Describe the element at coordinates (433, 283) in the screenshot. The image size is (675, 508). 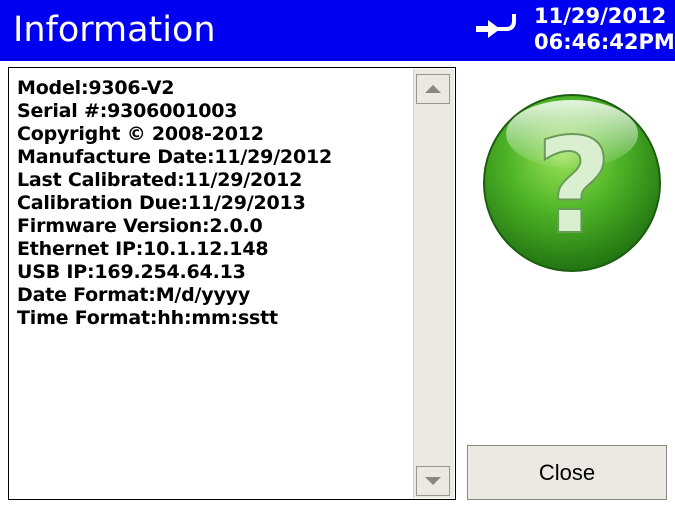
I see `vertical-scrollbar` at that location.